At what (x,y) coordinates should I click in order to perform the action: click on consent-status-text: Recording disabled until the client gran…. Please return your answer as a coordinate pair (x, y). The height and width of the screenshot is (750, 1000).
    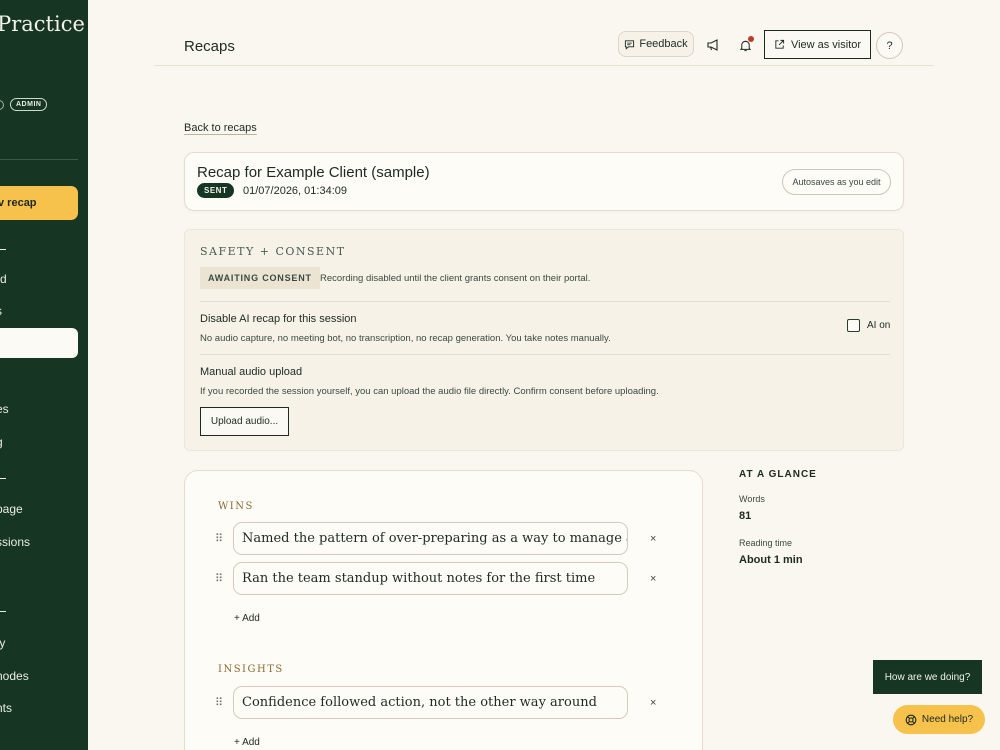
    Looking at the image, I should click on (455, 278).